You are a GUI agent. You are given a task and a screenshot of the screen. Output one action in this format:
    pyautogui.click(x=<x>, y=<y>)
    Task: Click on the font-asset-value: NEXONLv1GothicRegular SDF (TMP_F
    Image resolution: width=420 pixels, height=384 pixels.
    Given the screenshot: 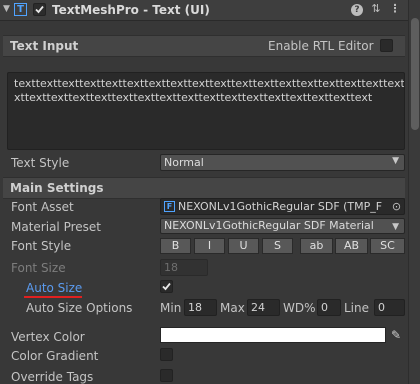 What is the action you would take?
    pyautogui.click(x=280, y=206)
    